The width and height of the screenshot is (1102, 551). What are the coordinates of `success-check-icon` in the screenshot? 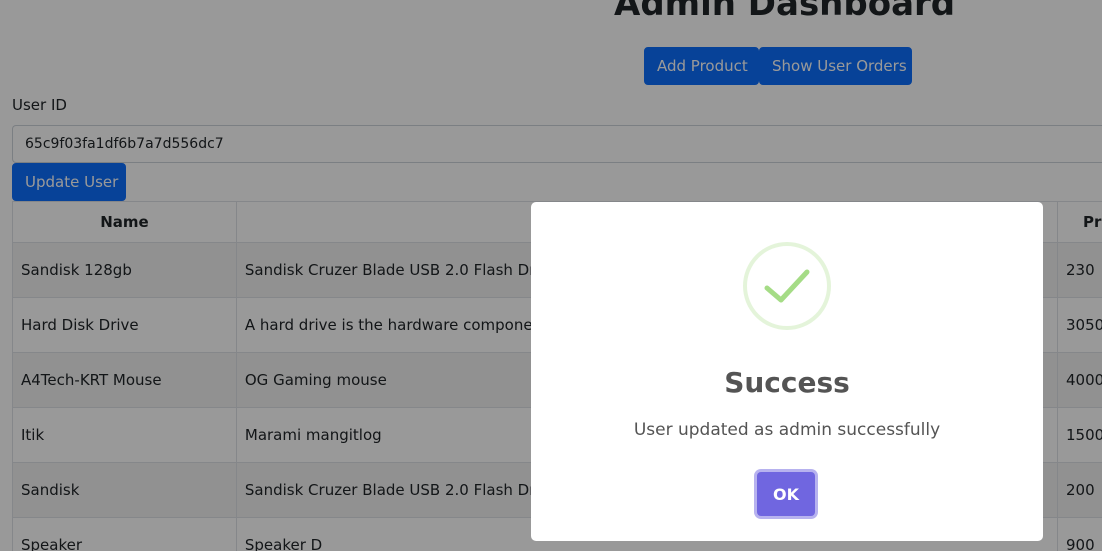 It's located at (787, 286).